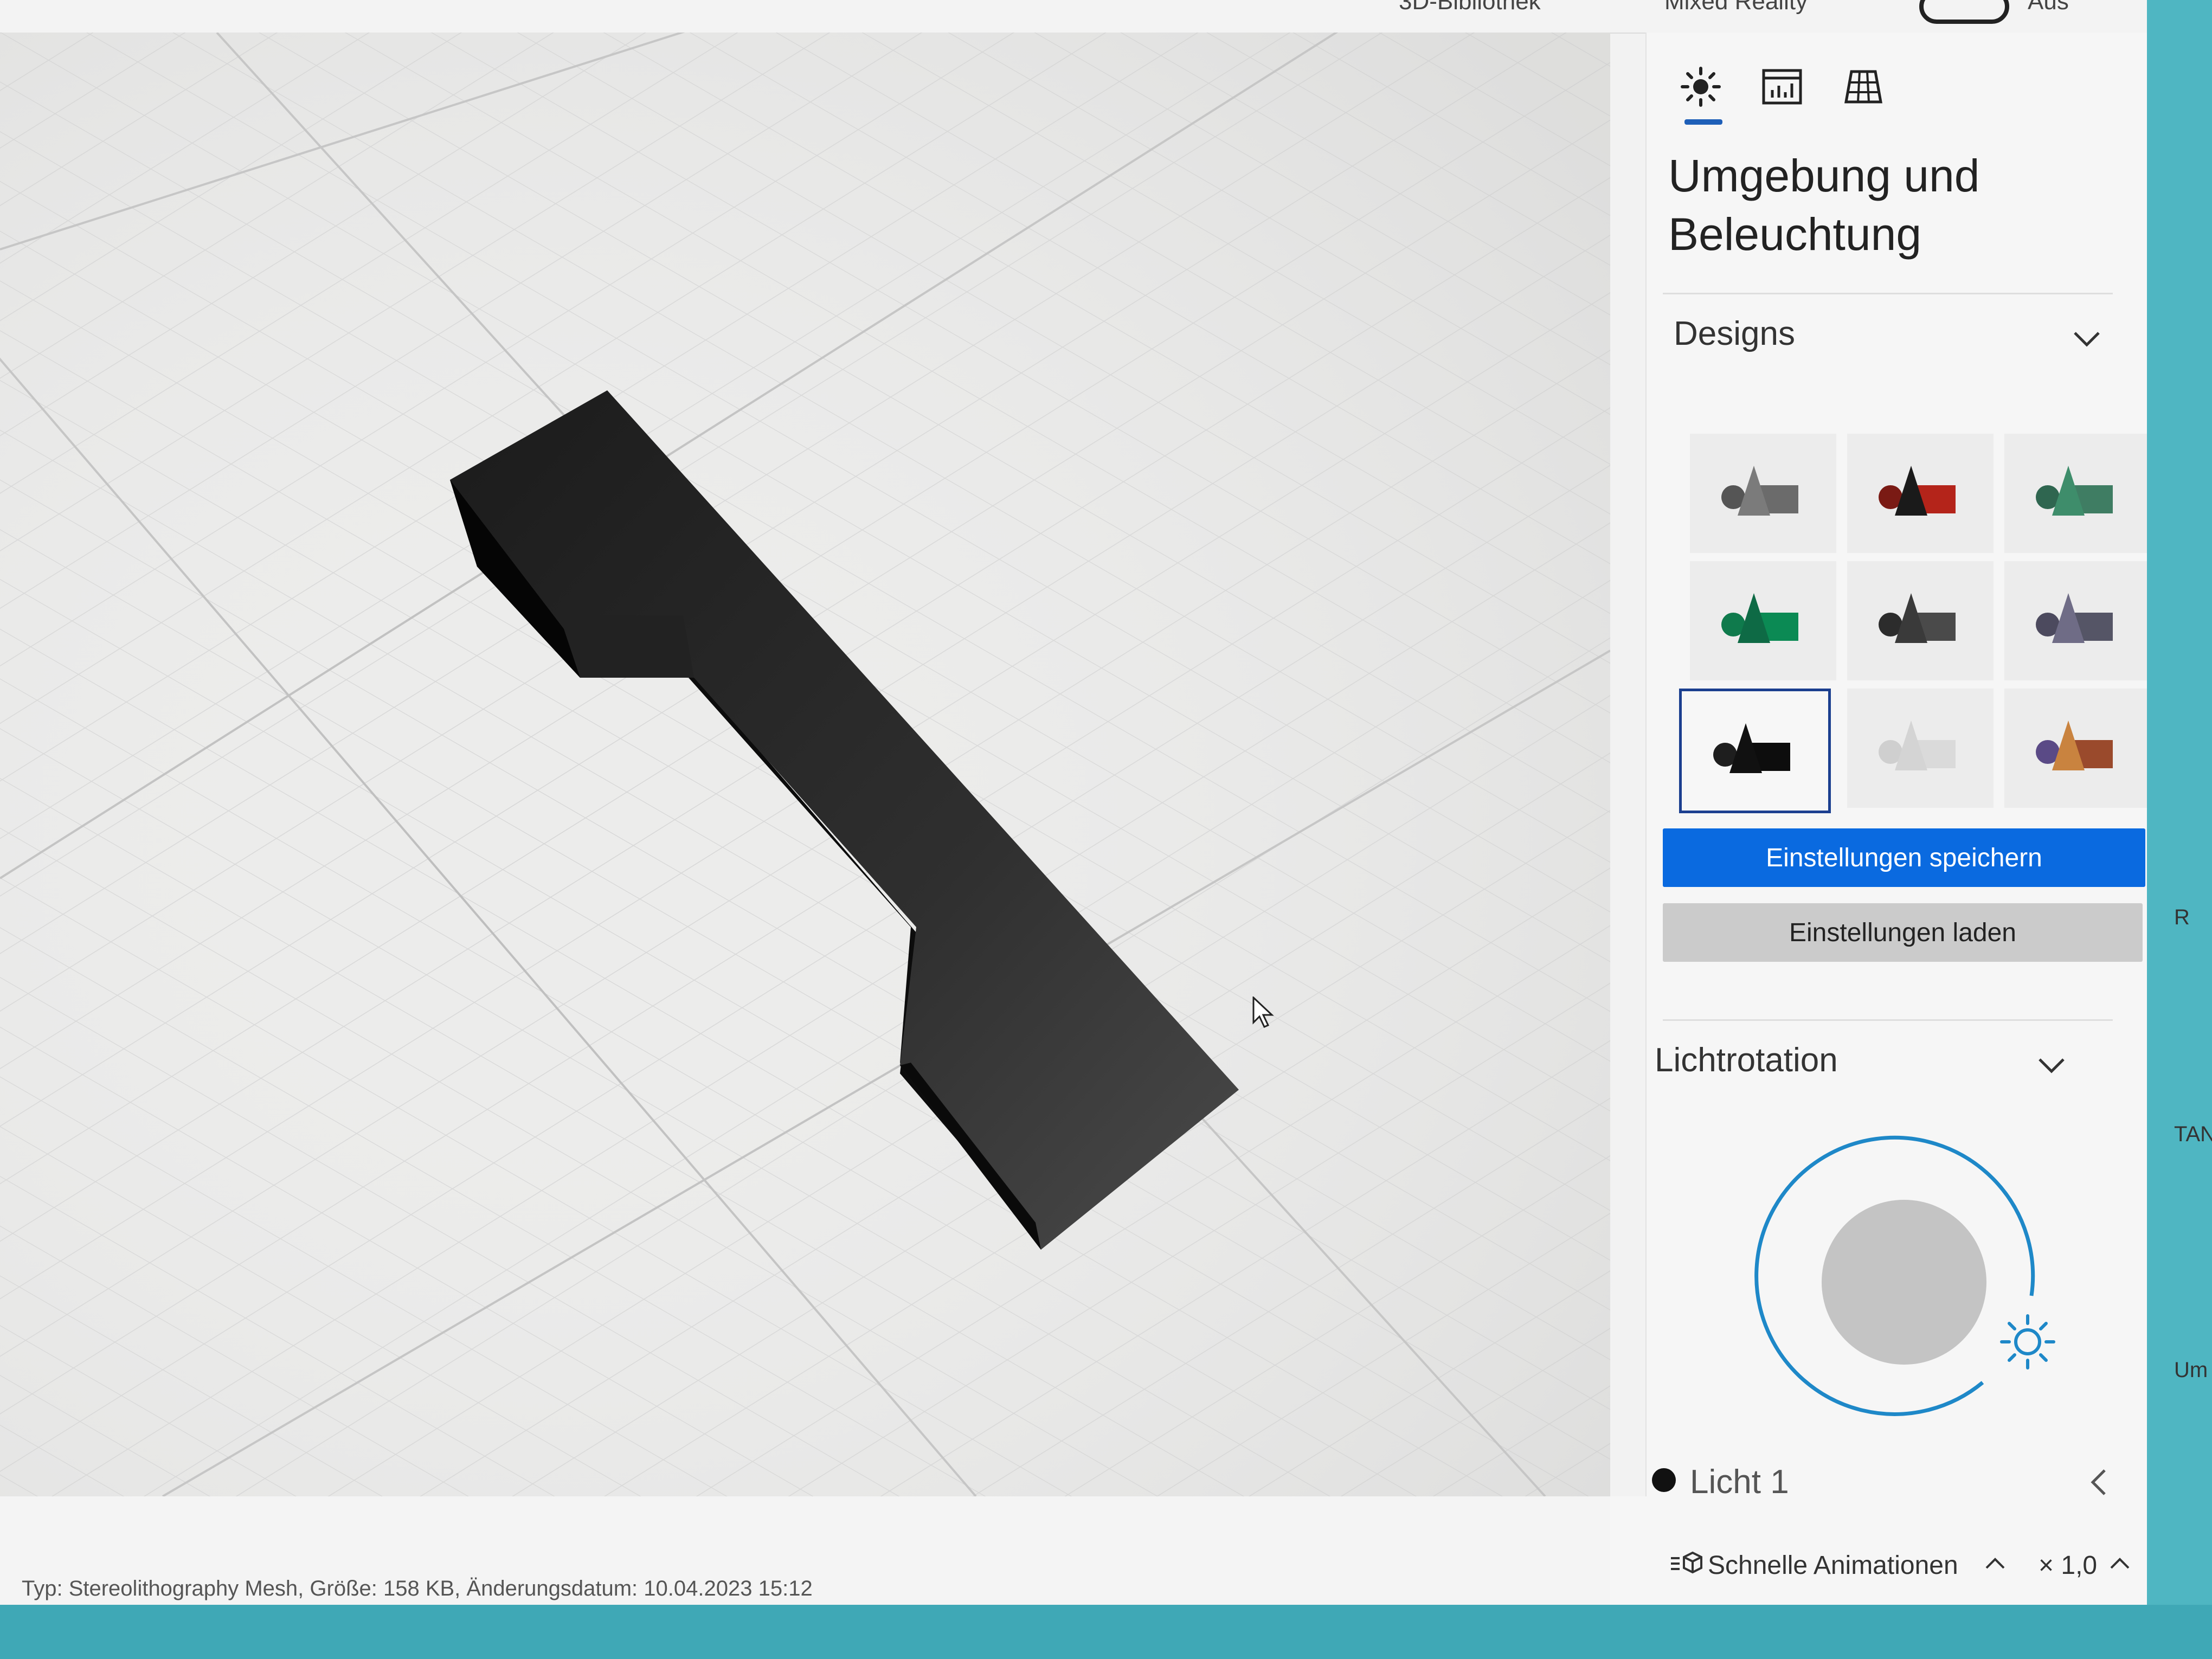 The width and height of the screenshot is (2212, 1659). Describe the element at coordinates (1904, 1282) in the screenshot. I see `light-sphere-preview` at that location.